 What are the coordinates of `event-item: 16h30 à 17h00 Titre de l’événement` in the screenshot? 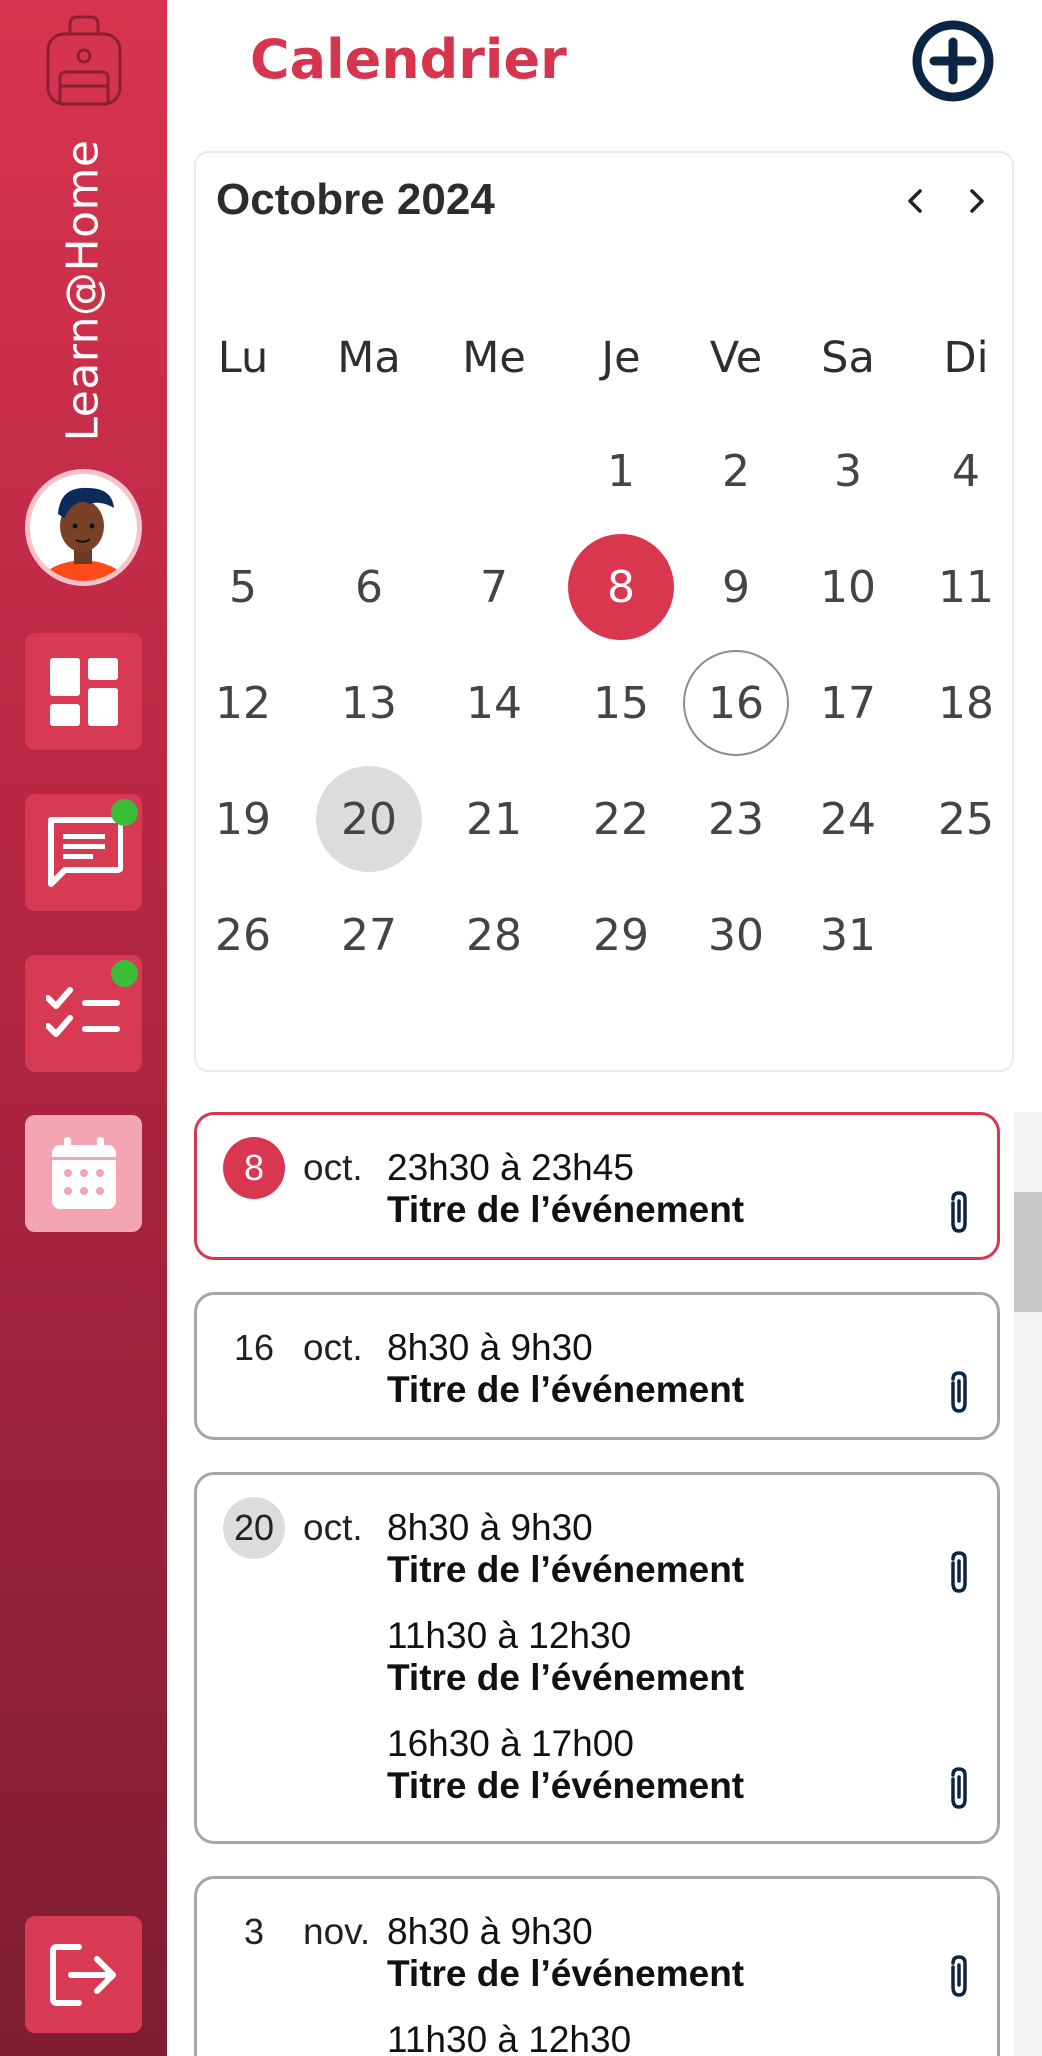 It's located at (565, 1765).